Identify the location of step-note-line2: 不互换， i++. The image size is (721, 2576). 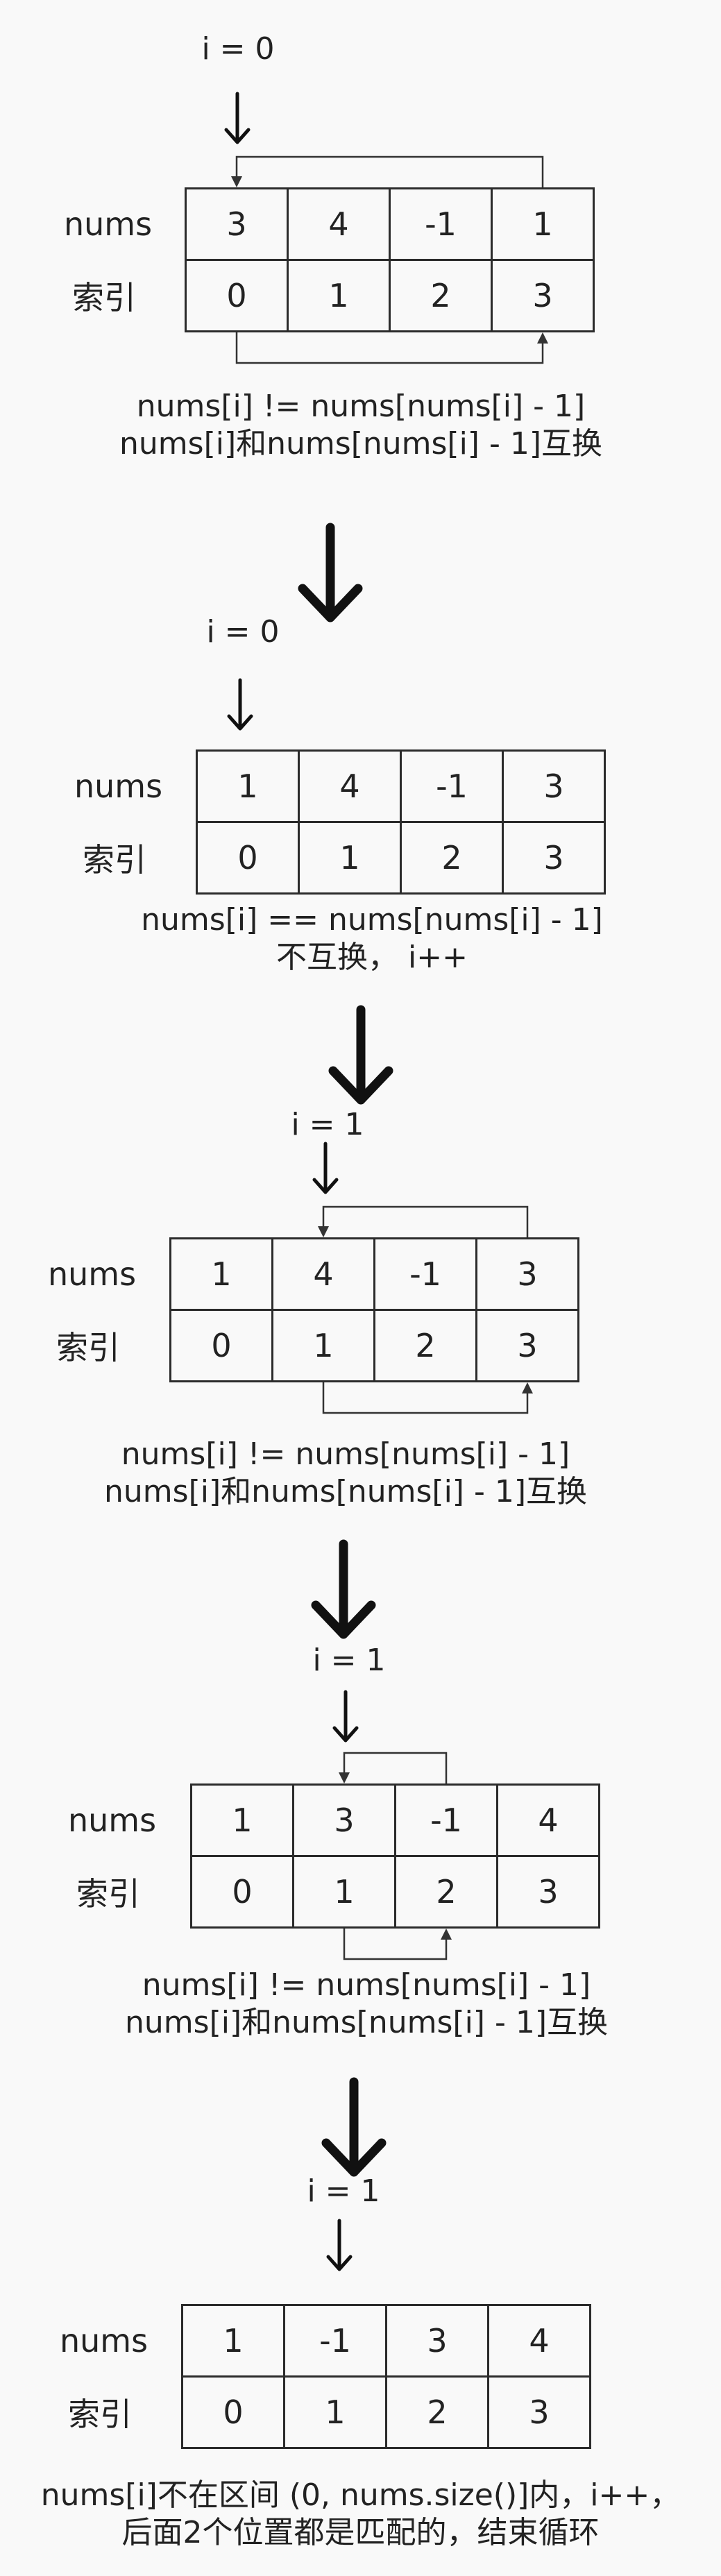
(372, 958).